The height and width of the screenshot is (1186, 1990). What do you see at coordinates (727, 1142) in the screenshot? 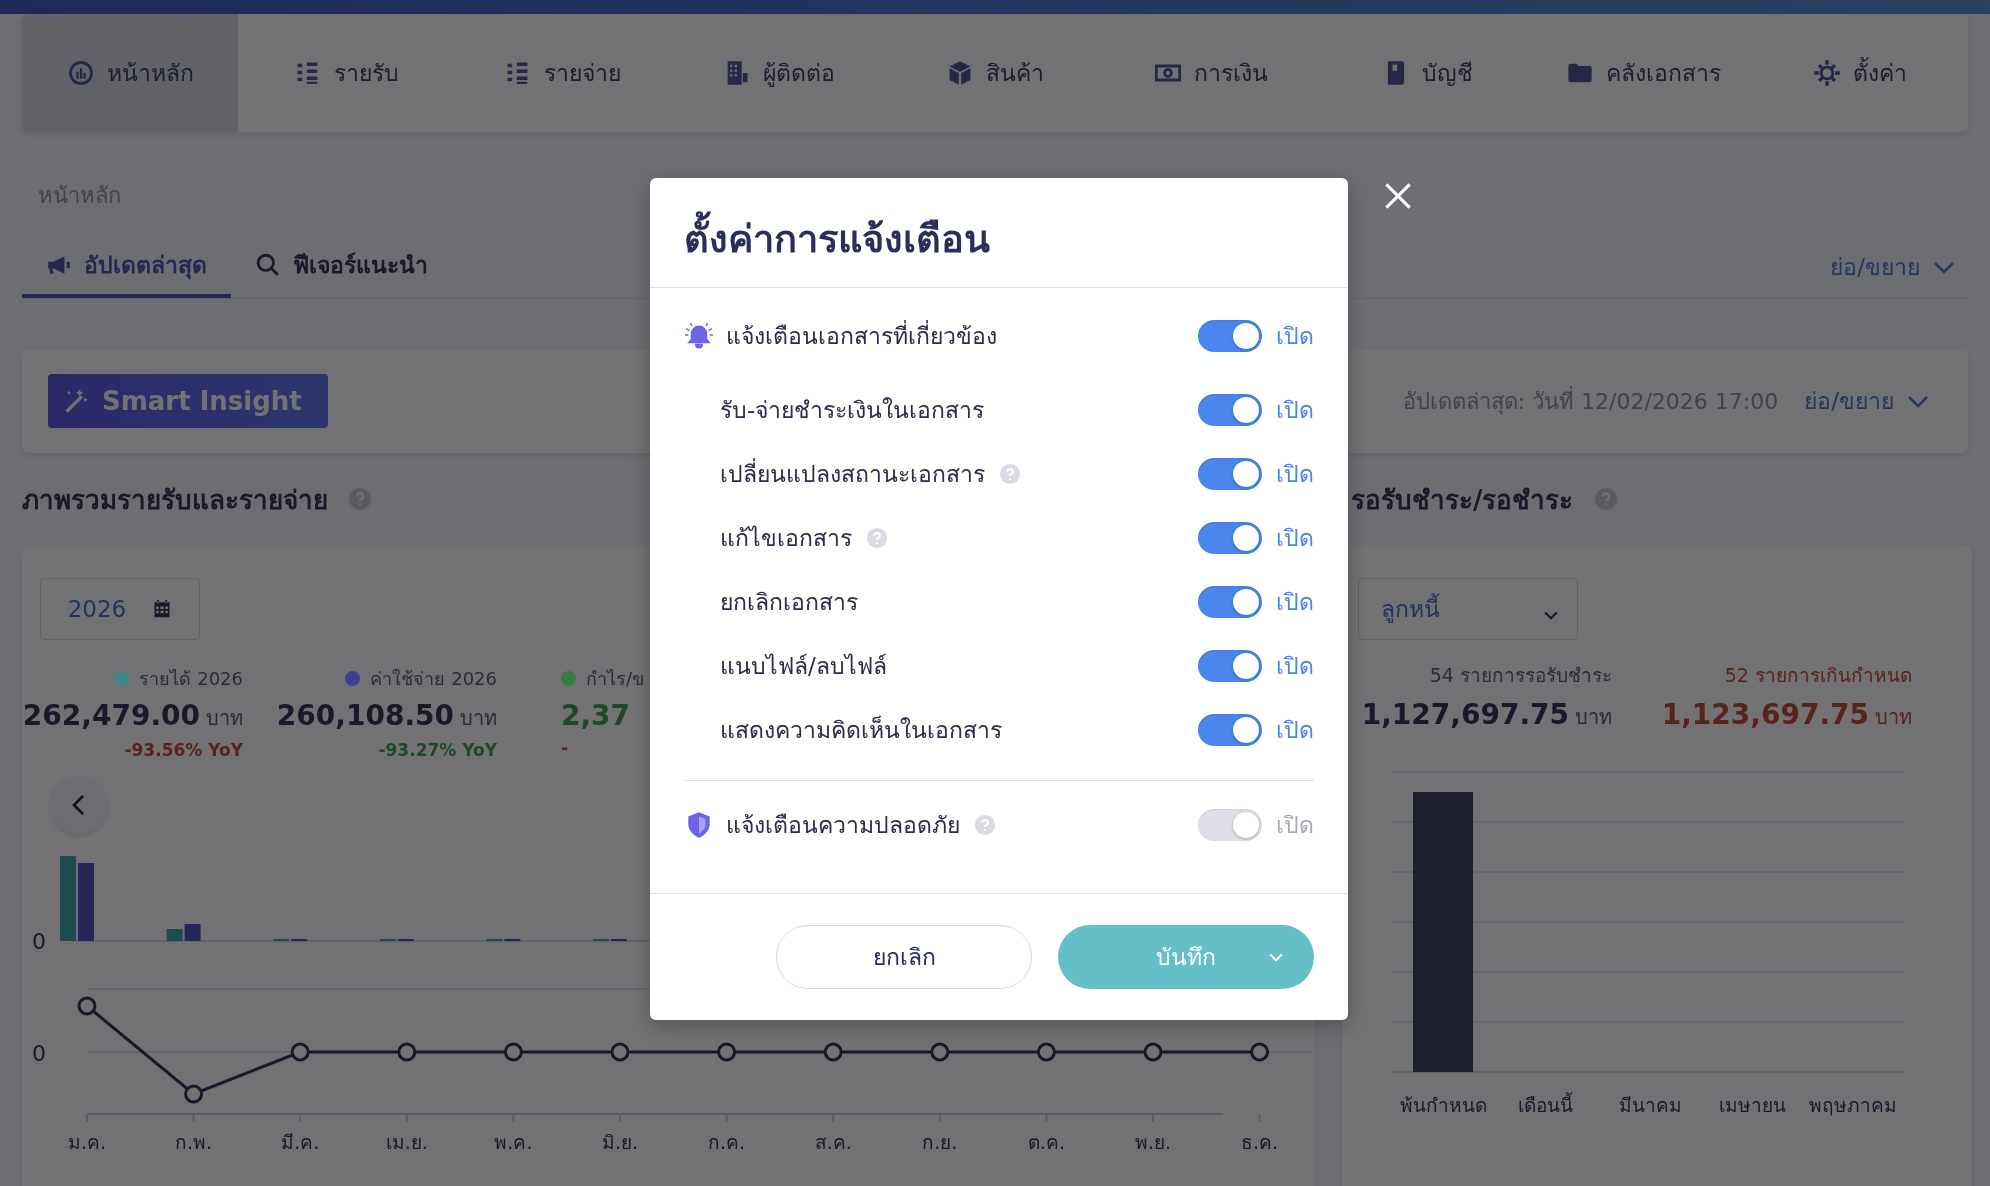
I see `month-label: ก.ค.` at bounding box center [727, 1142].